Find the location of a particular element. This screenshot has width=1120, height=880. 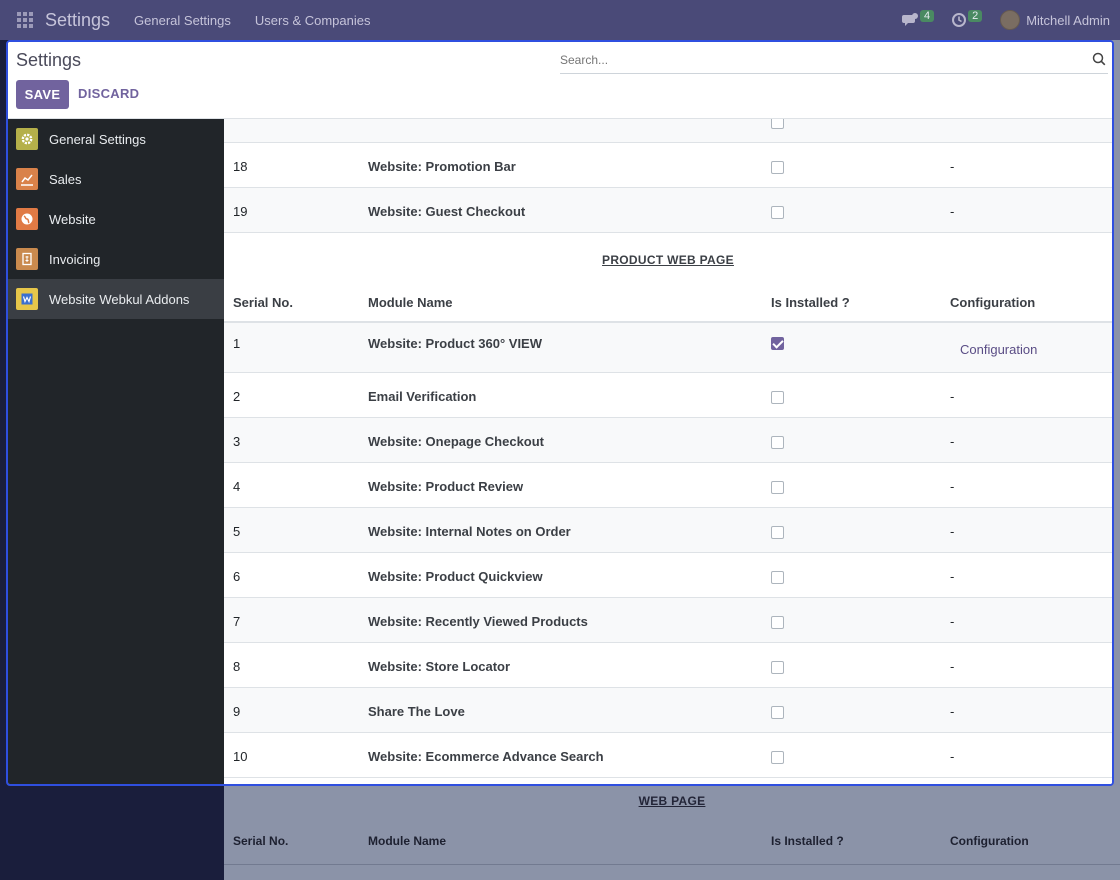

module-name-cell: Email Verification is located at coordinates (422, 396).